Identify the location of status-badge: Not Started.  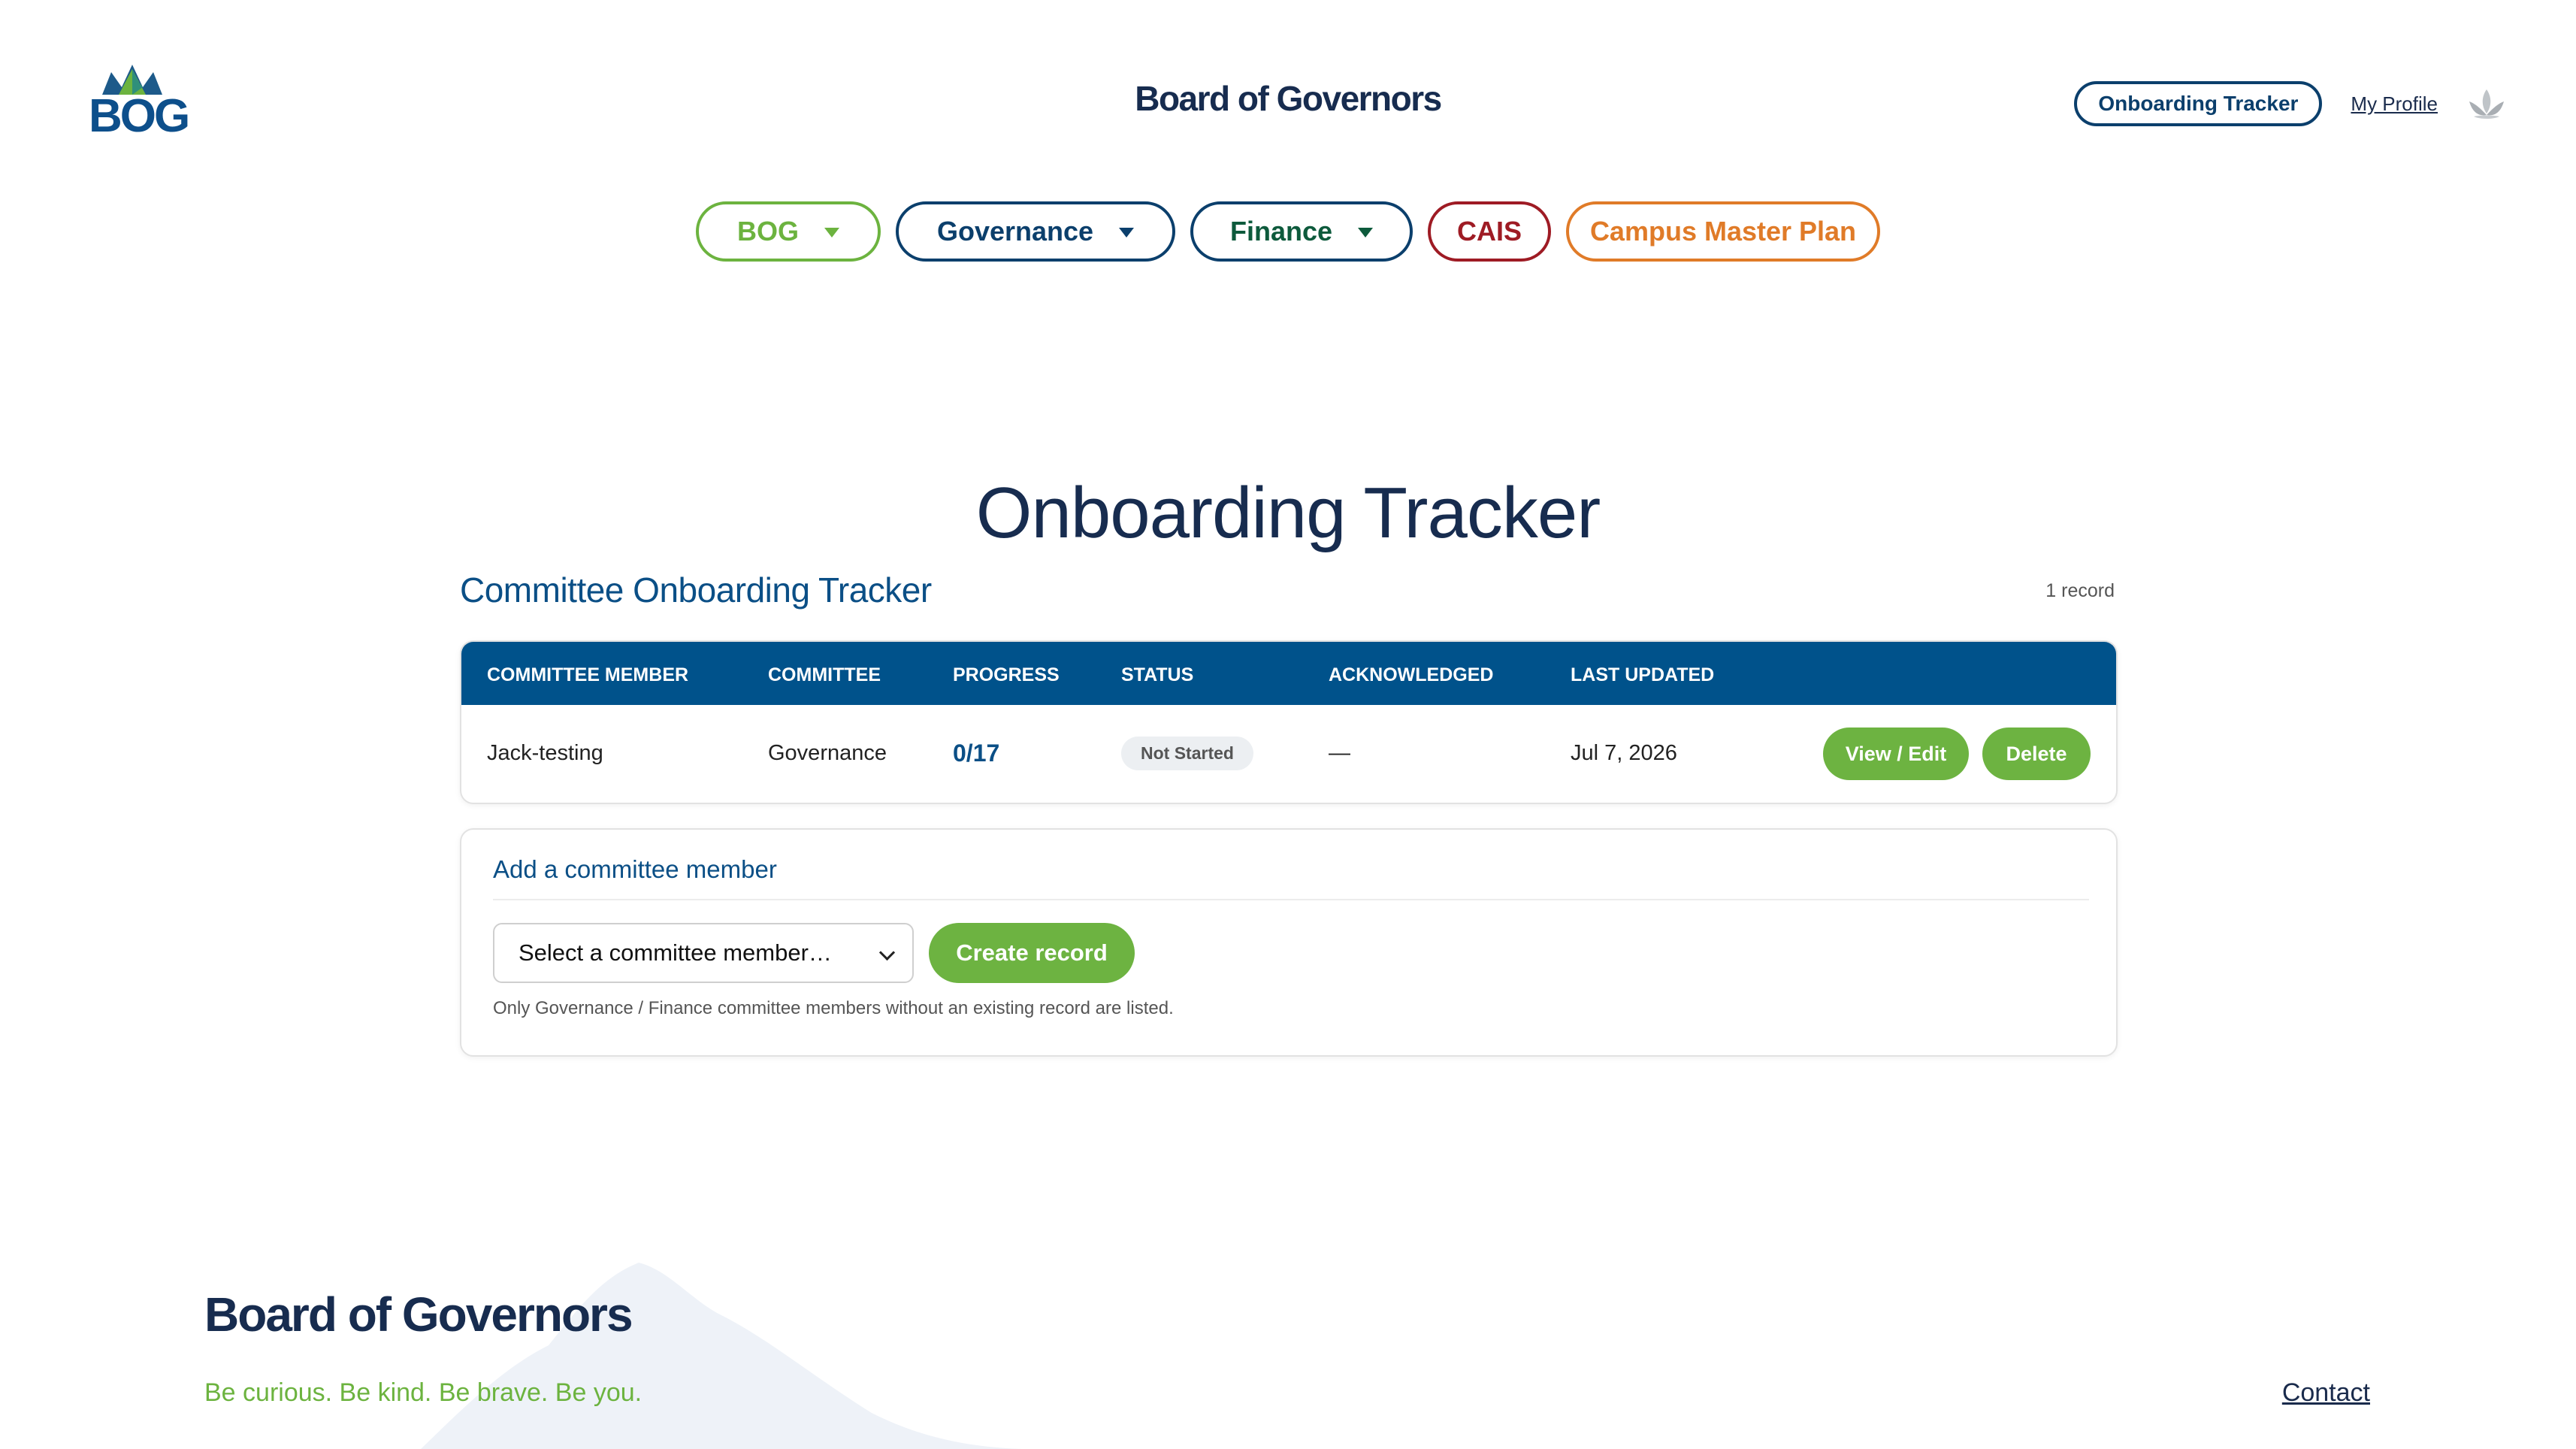
(1187, 753).